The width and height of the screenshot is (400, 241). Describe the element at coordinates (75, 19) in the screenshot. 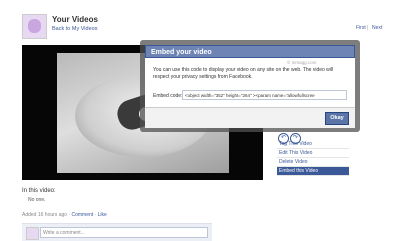

I see `page-title: Your Videos` at that location.